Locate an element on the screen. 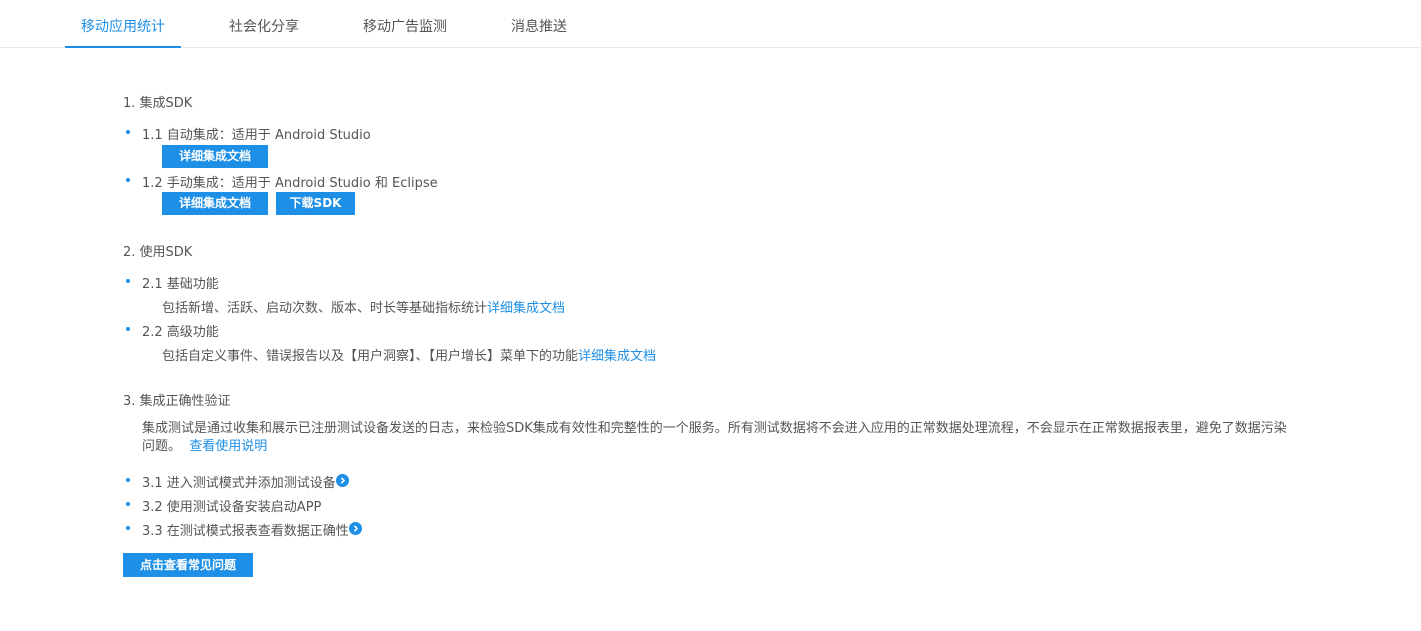  section-verification-title: 3. 集成正确性验证 is located at coordinates (177, 401).